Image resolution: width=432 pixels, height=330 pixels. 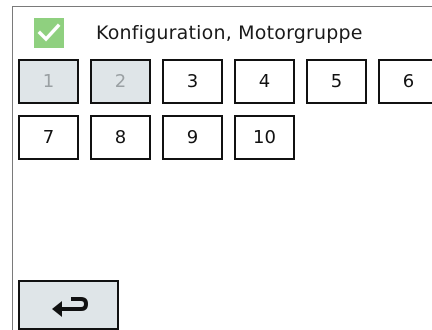 I want to click on return-arrow-icon, so click(x=70, y=307).